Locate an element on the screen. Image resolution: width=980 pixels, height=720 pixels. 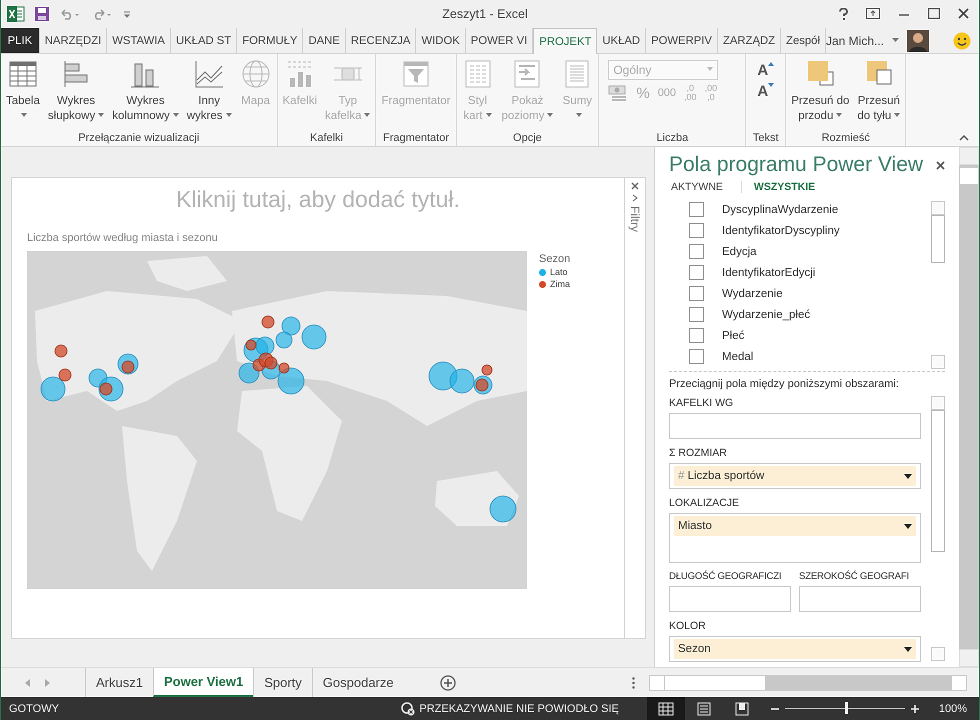
drop-area: Sezon is located at coordinates (795, 649).